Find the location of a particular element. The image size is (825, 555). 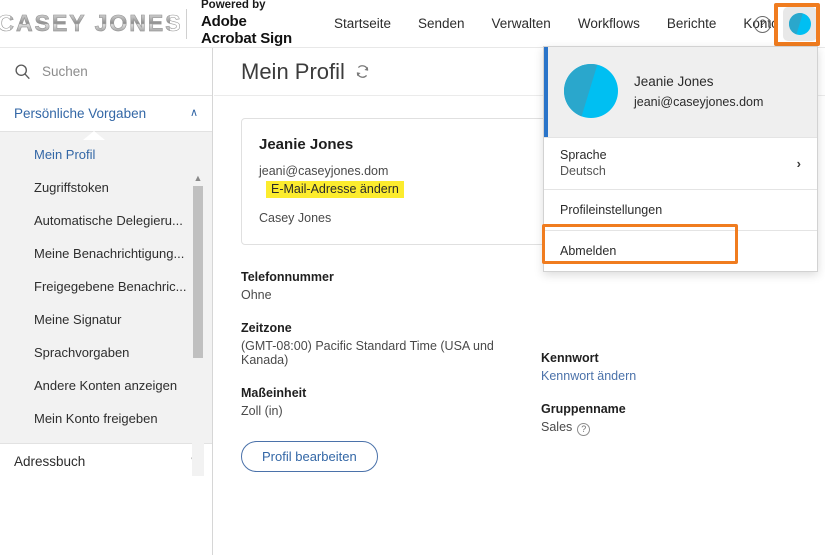

user-menu-identity: Jeanie Jones jeani@caseyjones.dom is located at coordinates (698, 91).